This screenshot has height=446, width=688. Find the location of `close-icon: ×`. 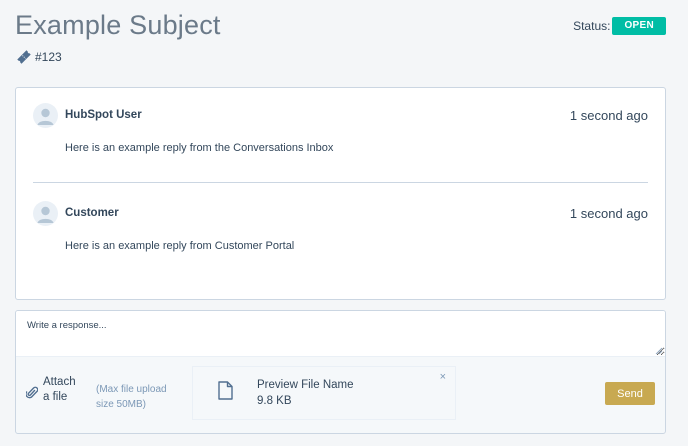

close-icon: × is located at coordinates (443, 377).